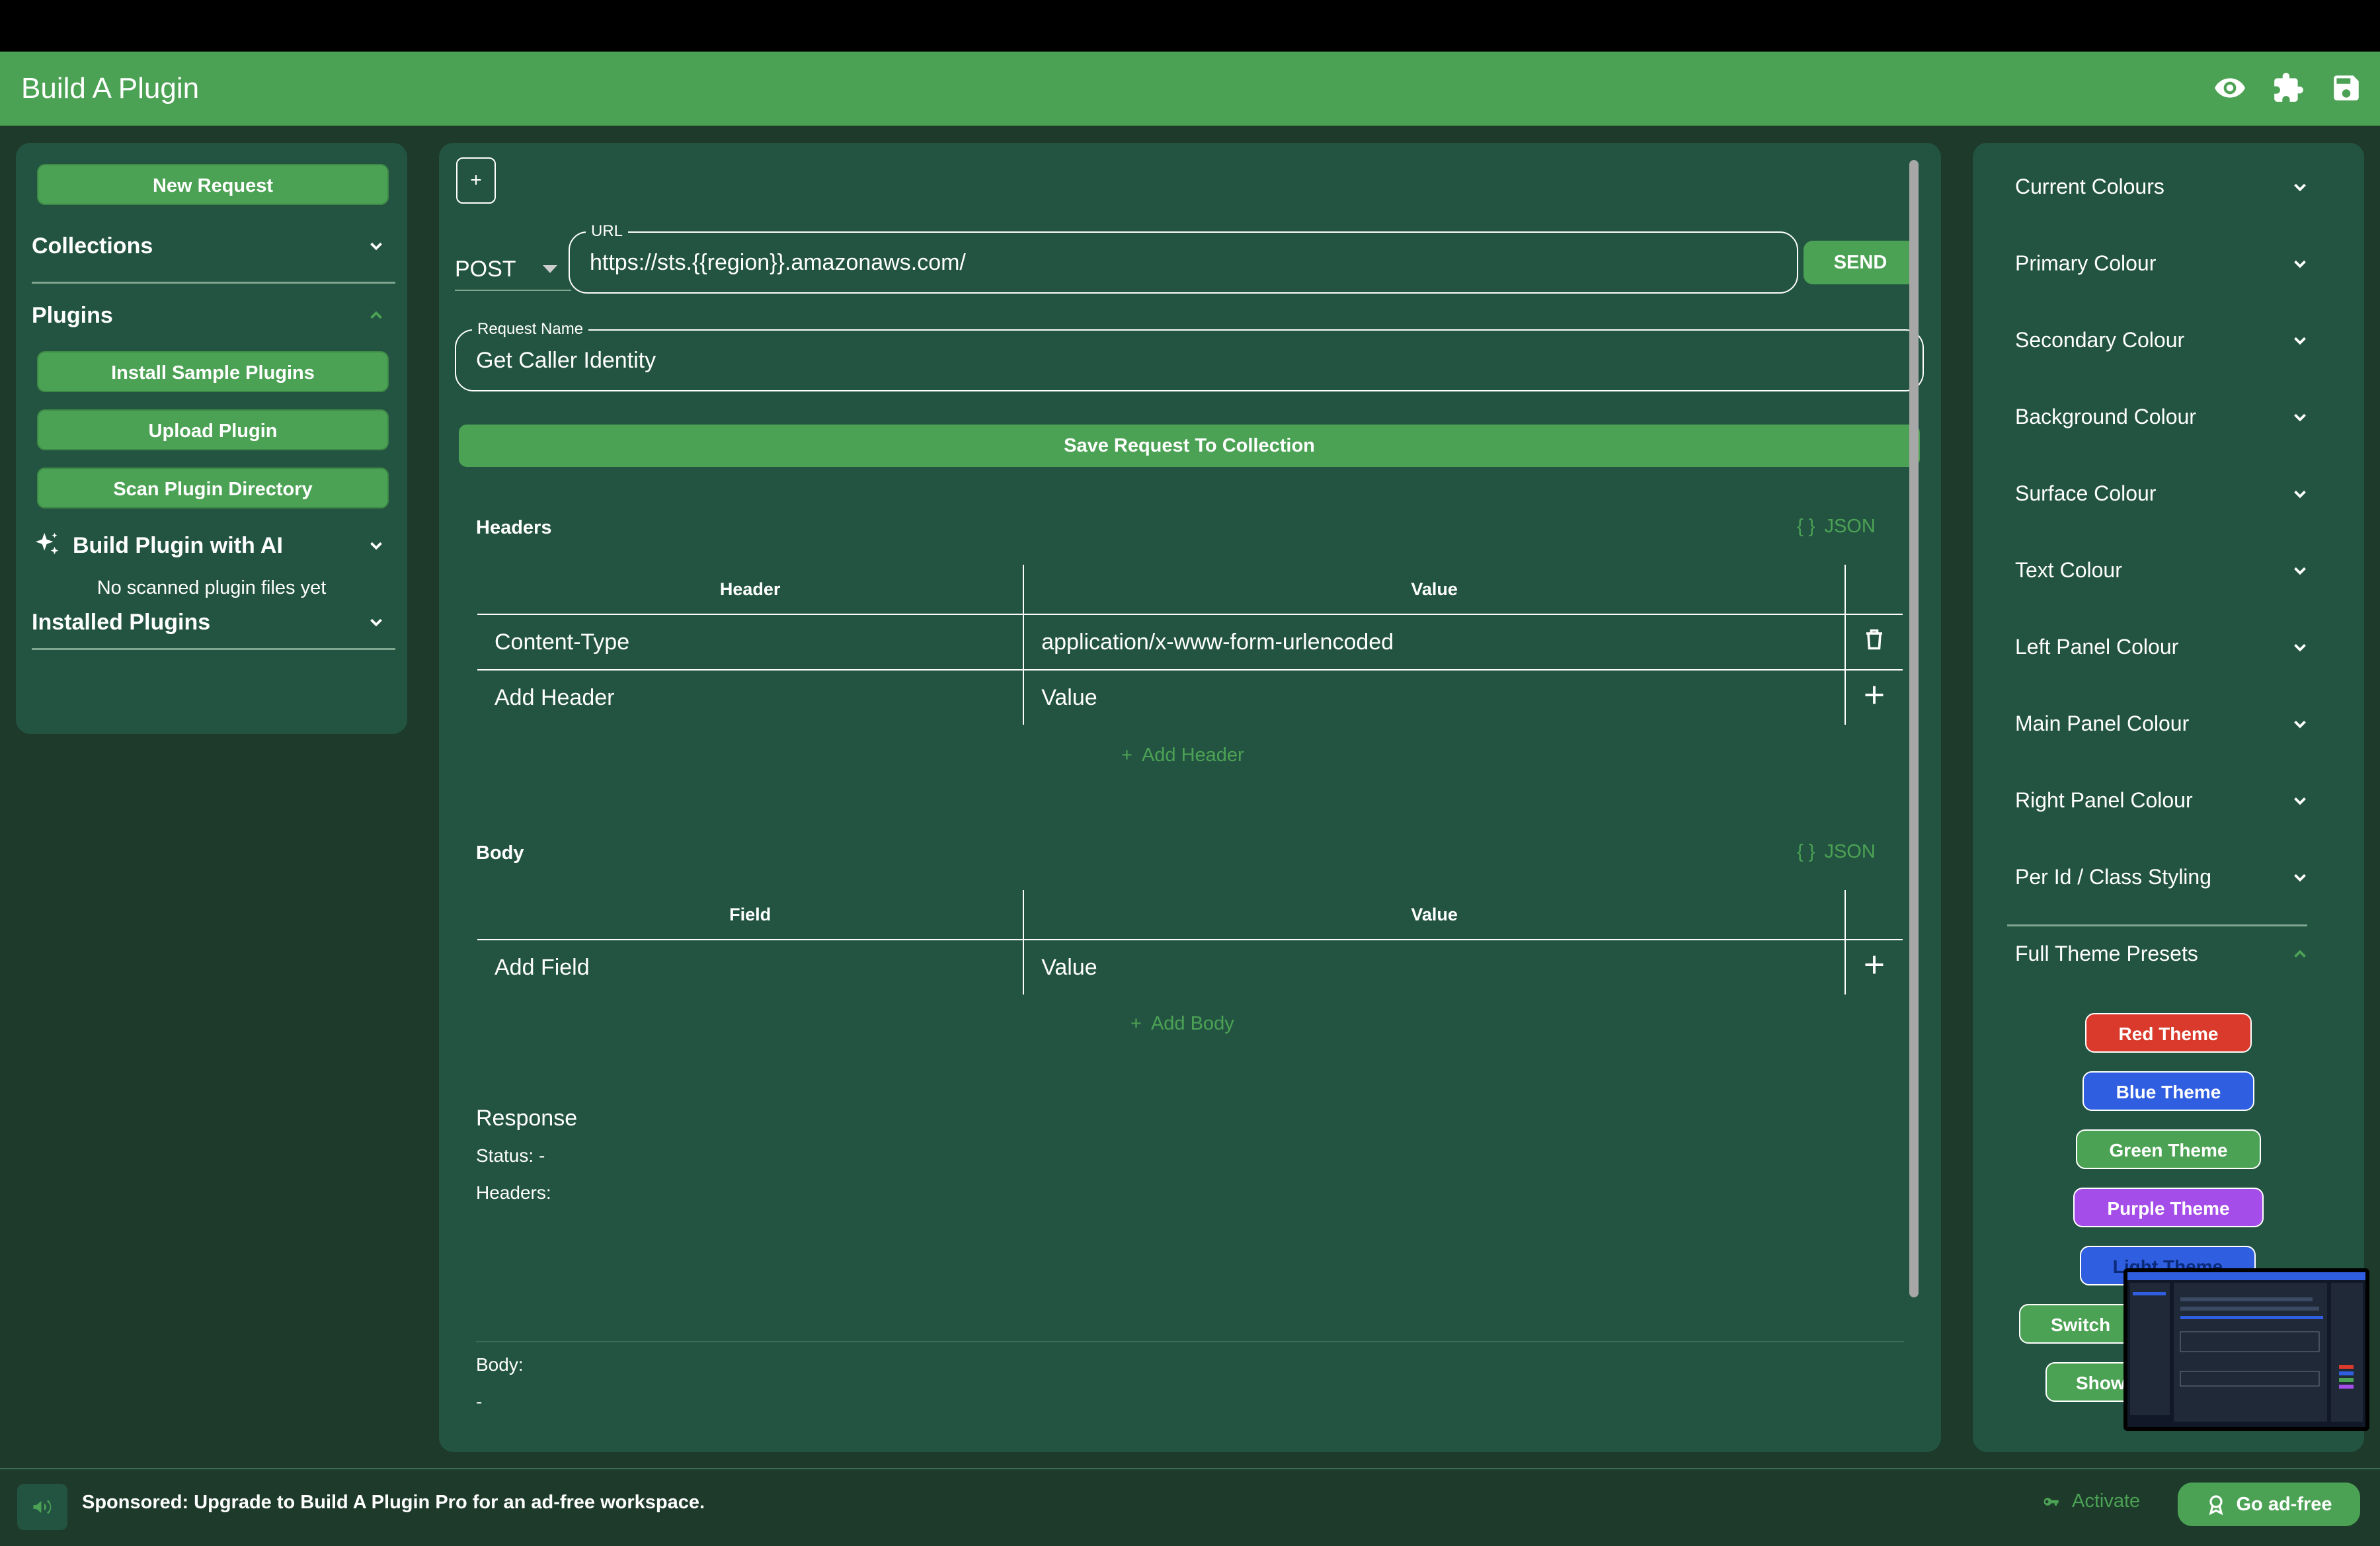 Image resolution: width=2380 pixels, height=1546 pixels. I want to click on new-header-value-input: Value, so click(1434, 697).